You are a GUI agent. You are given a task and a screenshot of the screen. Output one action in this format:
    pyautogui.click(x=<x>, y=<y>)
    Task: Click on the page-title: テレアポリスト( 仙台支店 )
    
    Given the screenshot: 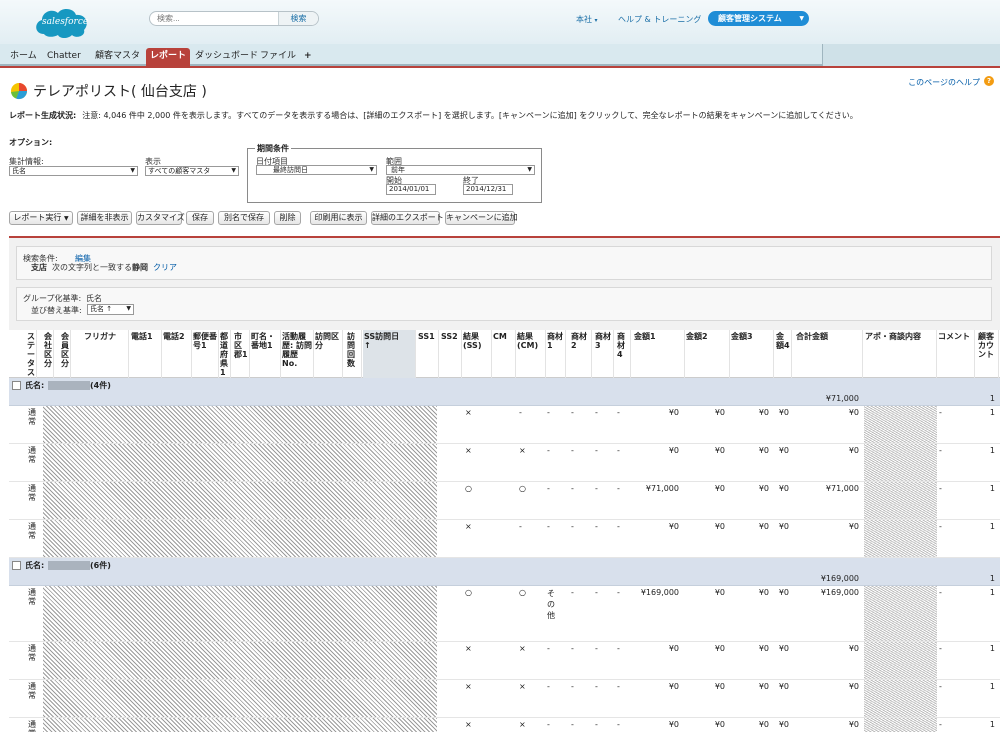 What is the action you would take?
    pyautogui.click(x=120, y=92)
    